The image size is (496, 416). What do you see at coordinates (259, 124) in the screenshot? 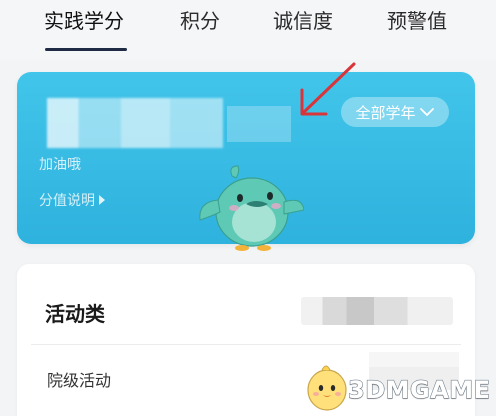
I see `blurred-score-unit` at bounding box center [259, 124].